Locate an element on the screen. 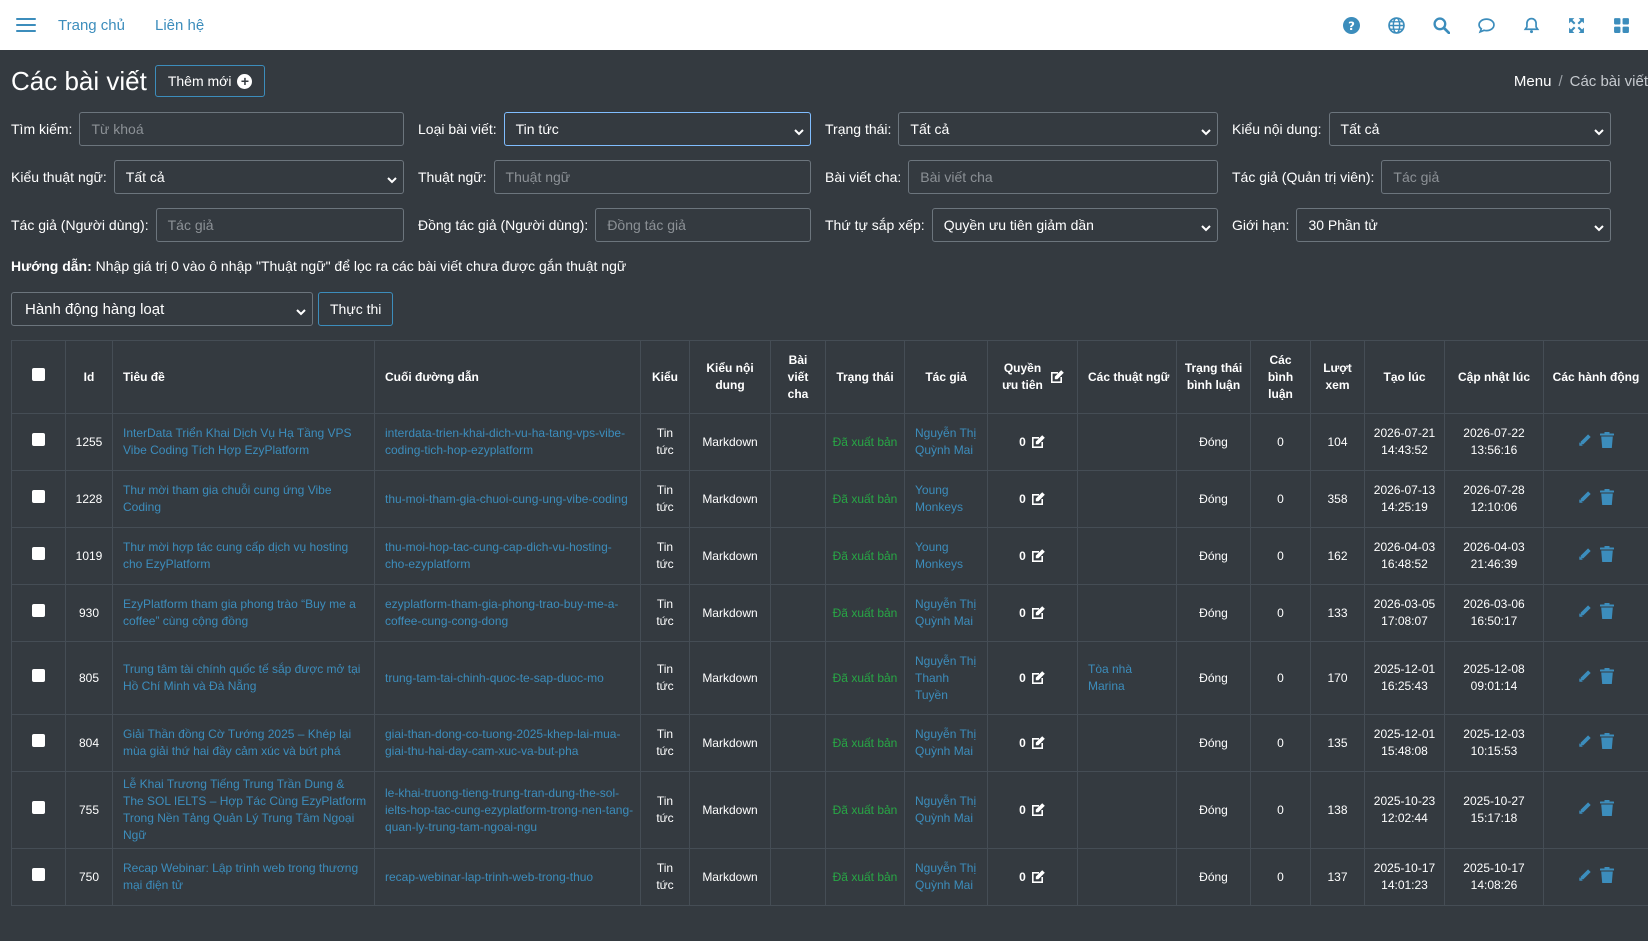 The image size is (1648, 941). row-comment-status: Đóng is located at coordinates (1213, 743).